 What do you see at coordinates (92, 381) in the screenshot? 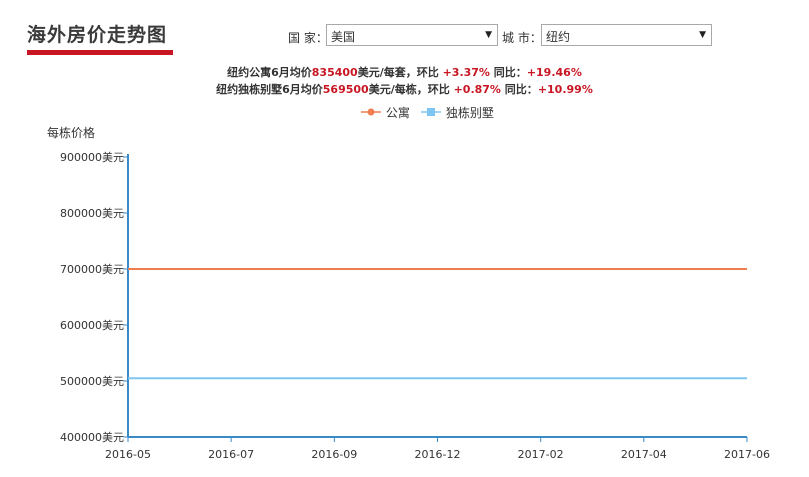
I see `y-tick-label: 500000美元` at bounding box center [92, 381].